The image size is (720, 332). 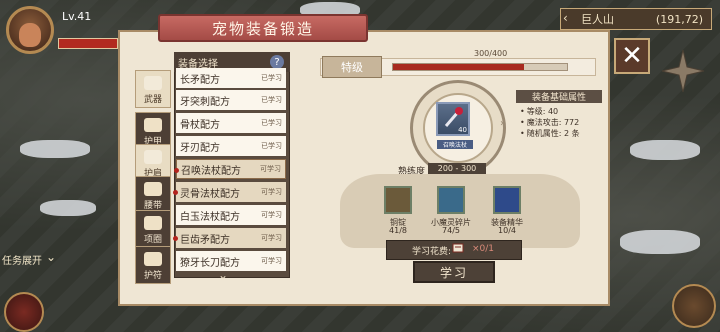 What do you see at coordinates (229, 192) in the screenshot?
I see `list-item: 灵骨法杖配方 可学习` at bounding box center [229, 192].